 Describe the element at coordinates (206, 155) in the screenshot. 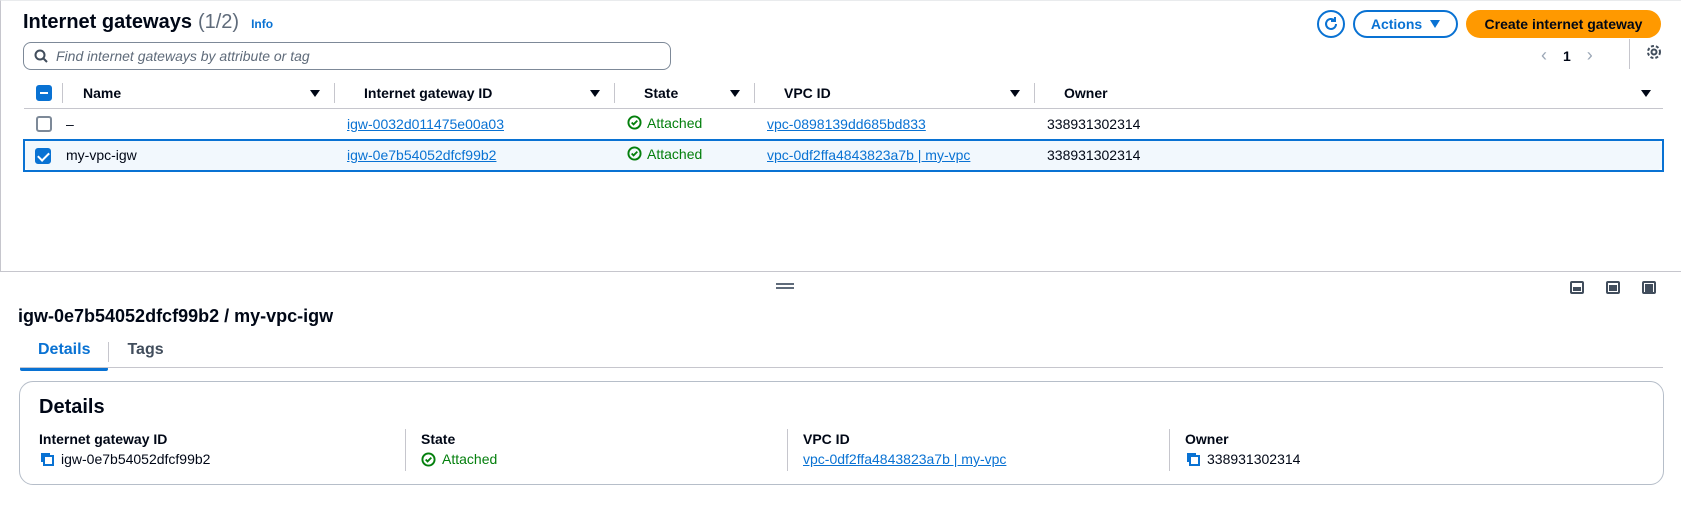

I see `name-cell: my-vpc-igw` at that location.